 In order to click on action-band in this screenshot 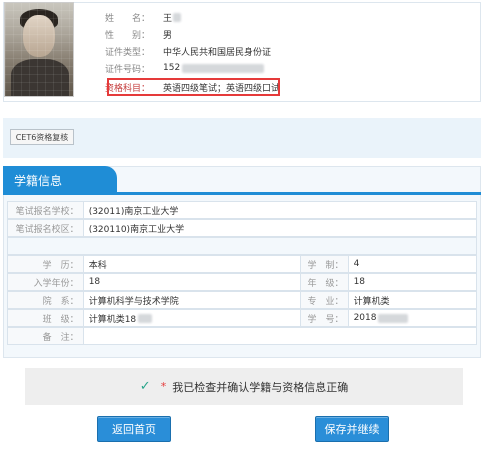, I will do `click(242, 138)`.